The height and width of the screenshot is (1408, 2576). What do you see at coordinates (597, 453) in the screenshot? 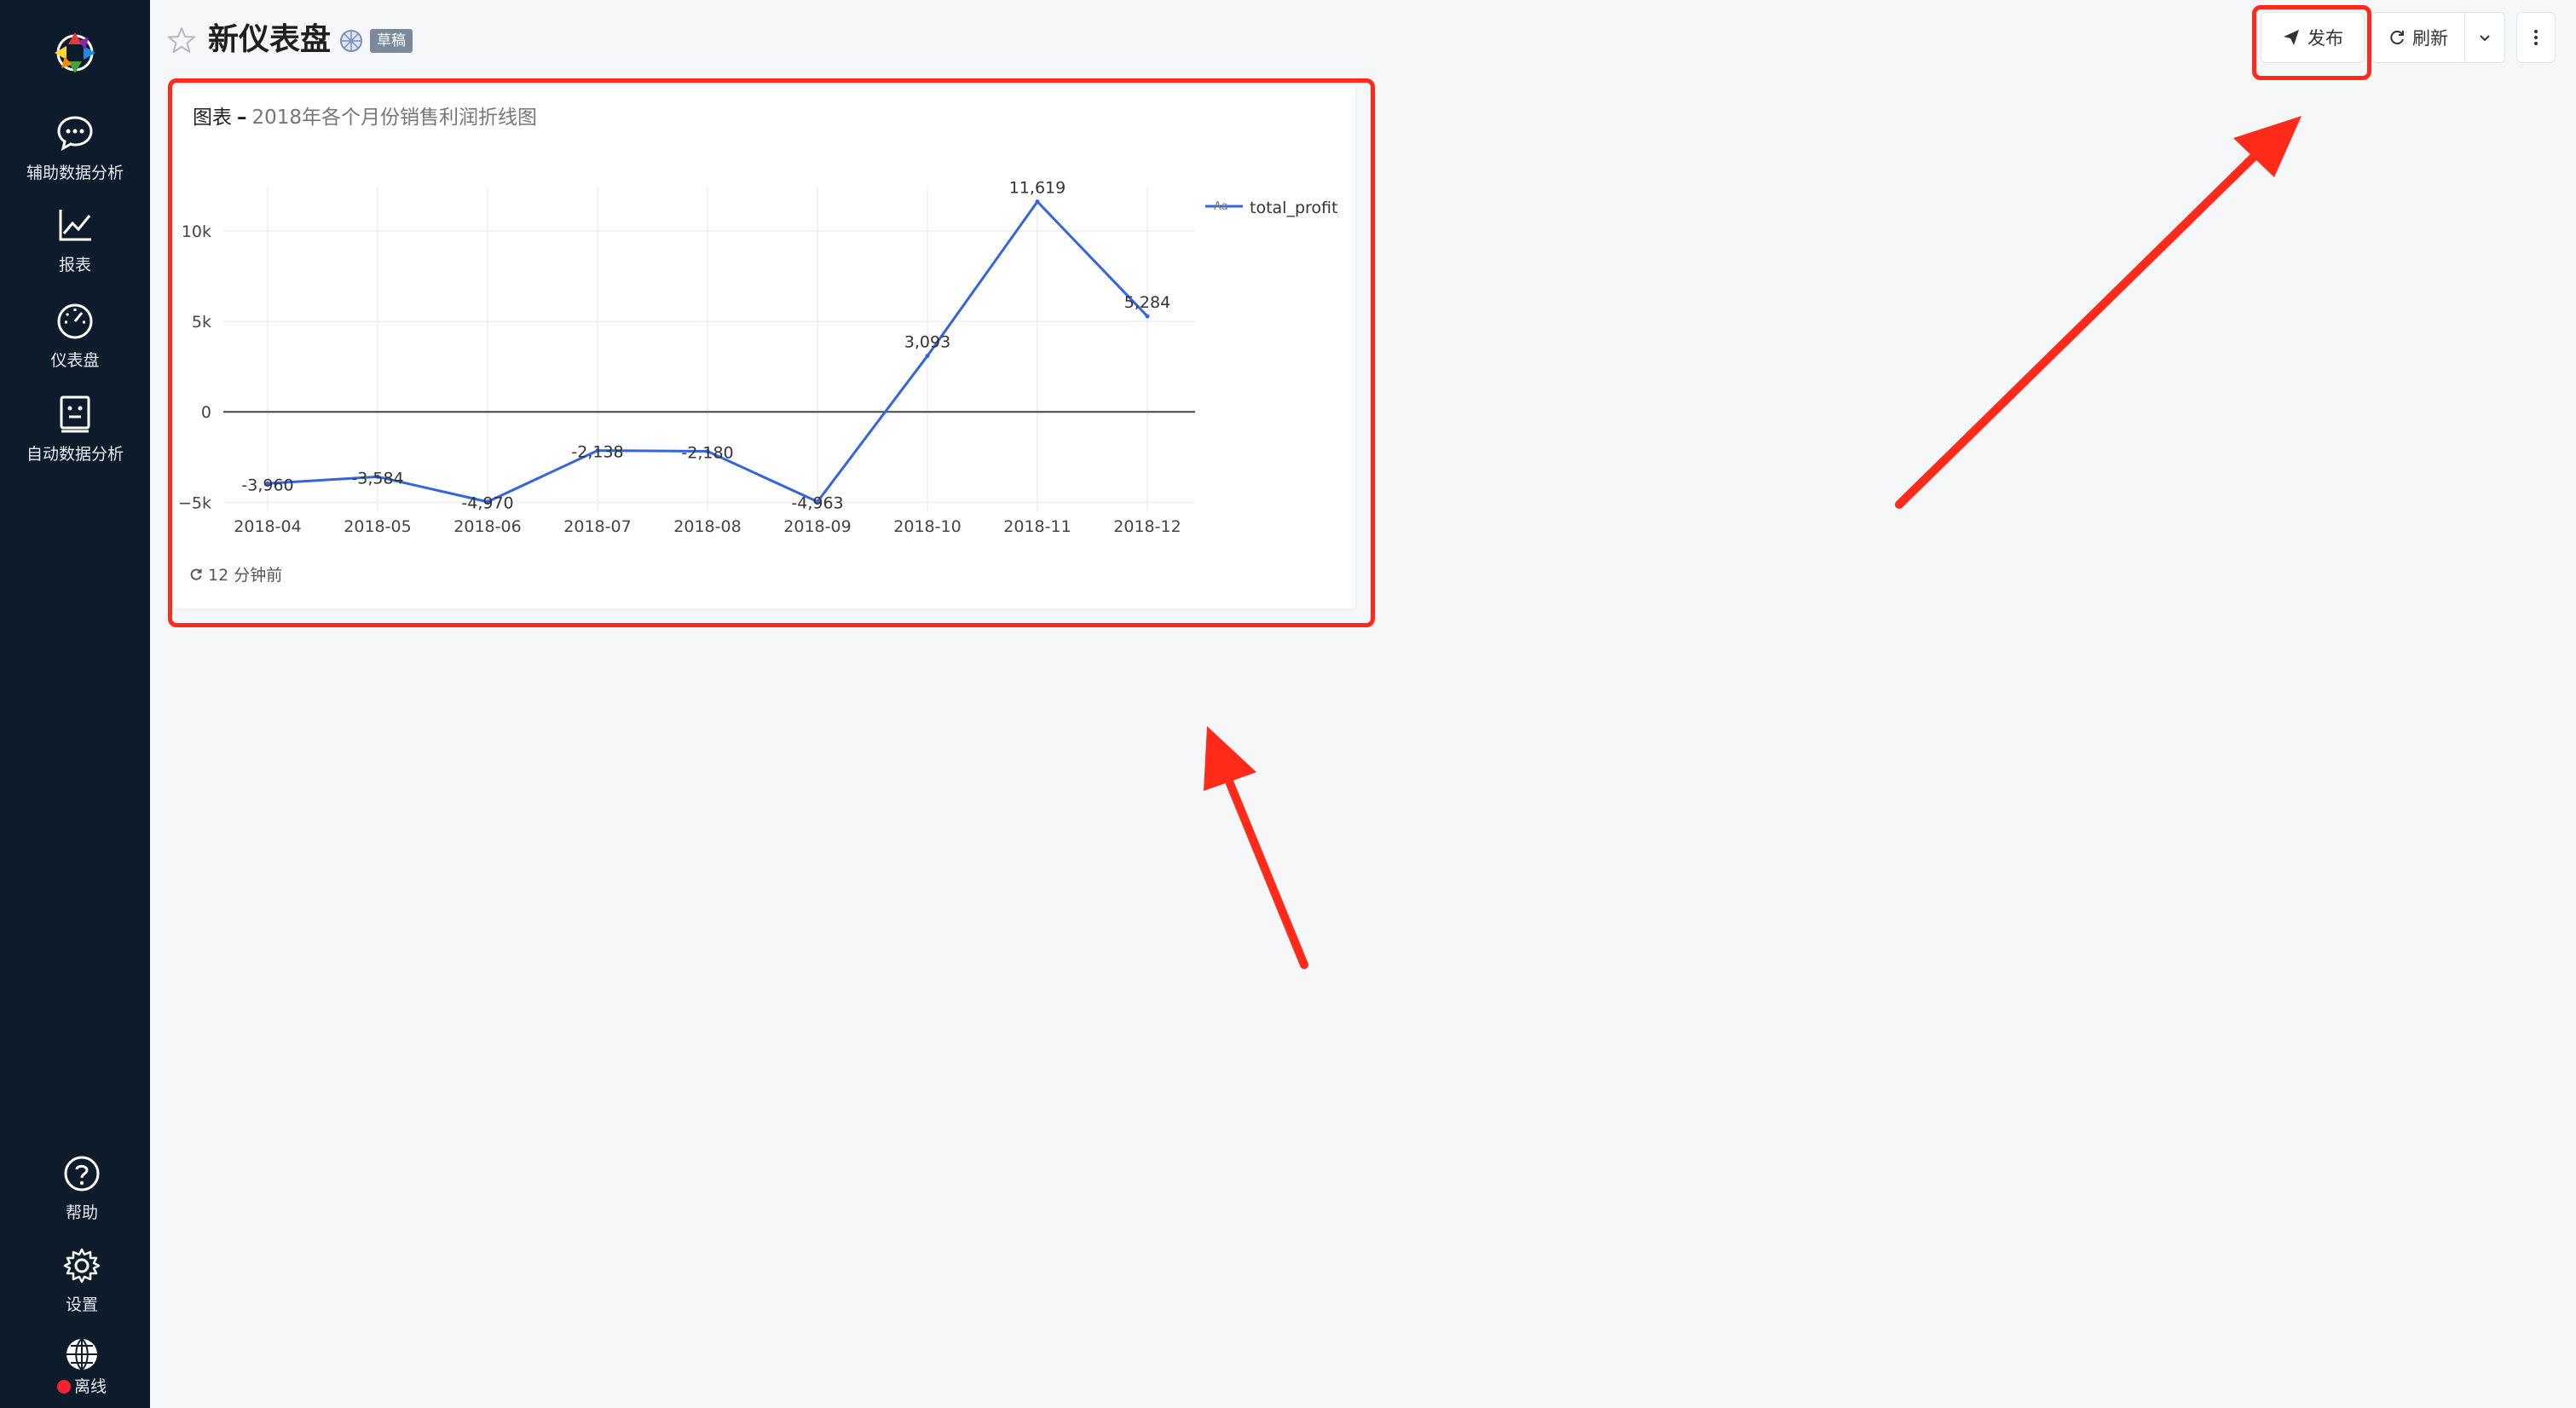
I see `data-label: -2,138` at bounding box center [597, 453].